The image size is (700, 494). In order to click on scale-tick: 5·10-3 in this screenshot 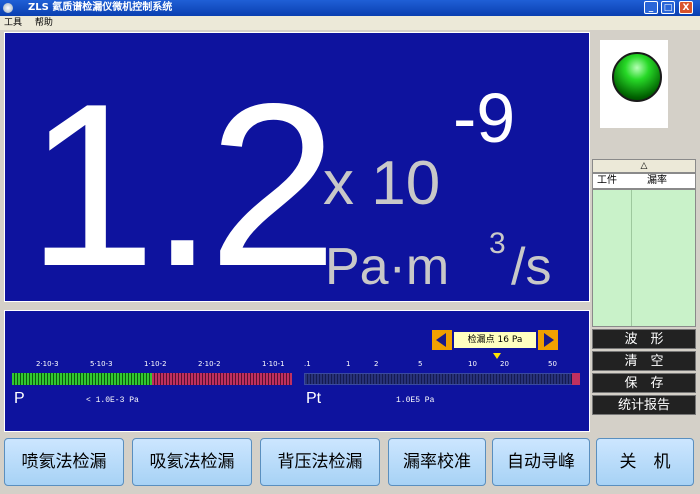, I will do `click(101, 364)`.